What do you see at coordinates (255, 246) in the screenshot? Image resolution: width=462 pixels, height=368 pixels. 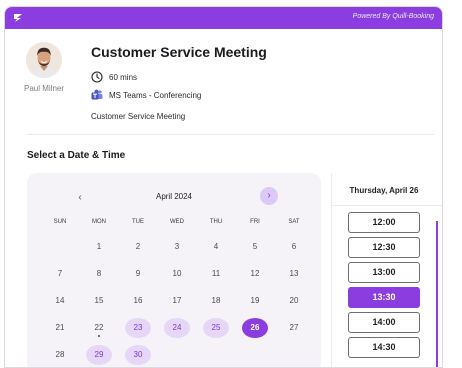 I see `calendar-day: 5` at bounding box center [255, 246].